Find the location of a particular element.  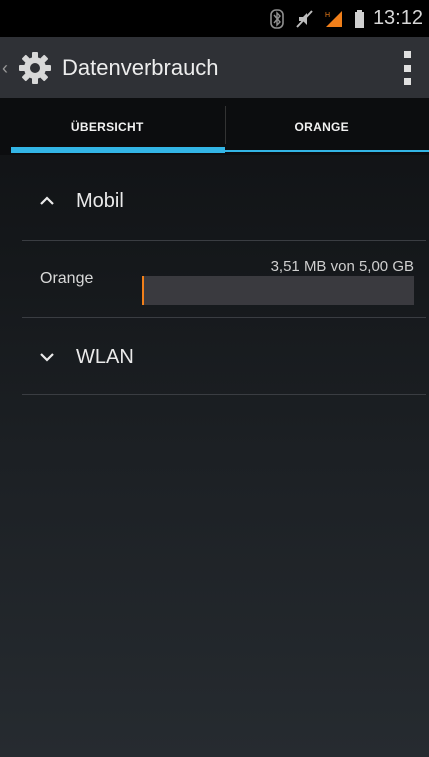

action-bar: ‹ Datenverbrauch is located at coordinates (214, 67).